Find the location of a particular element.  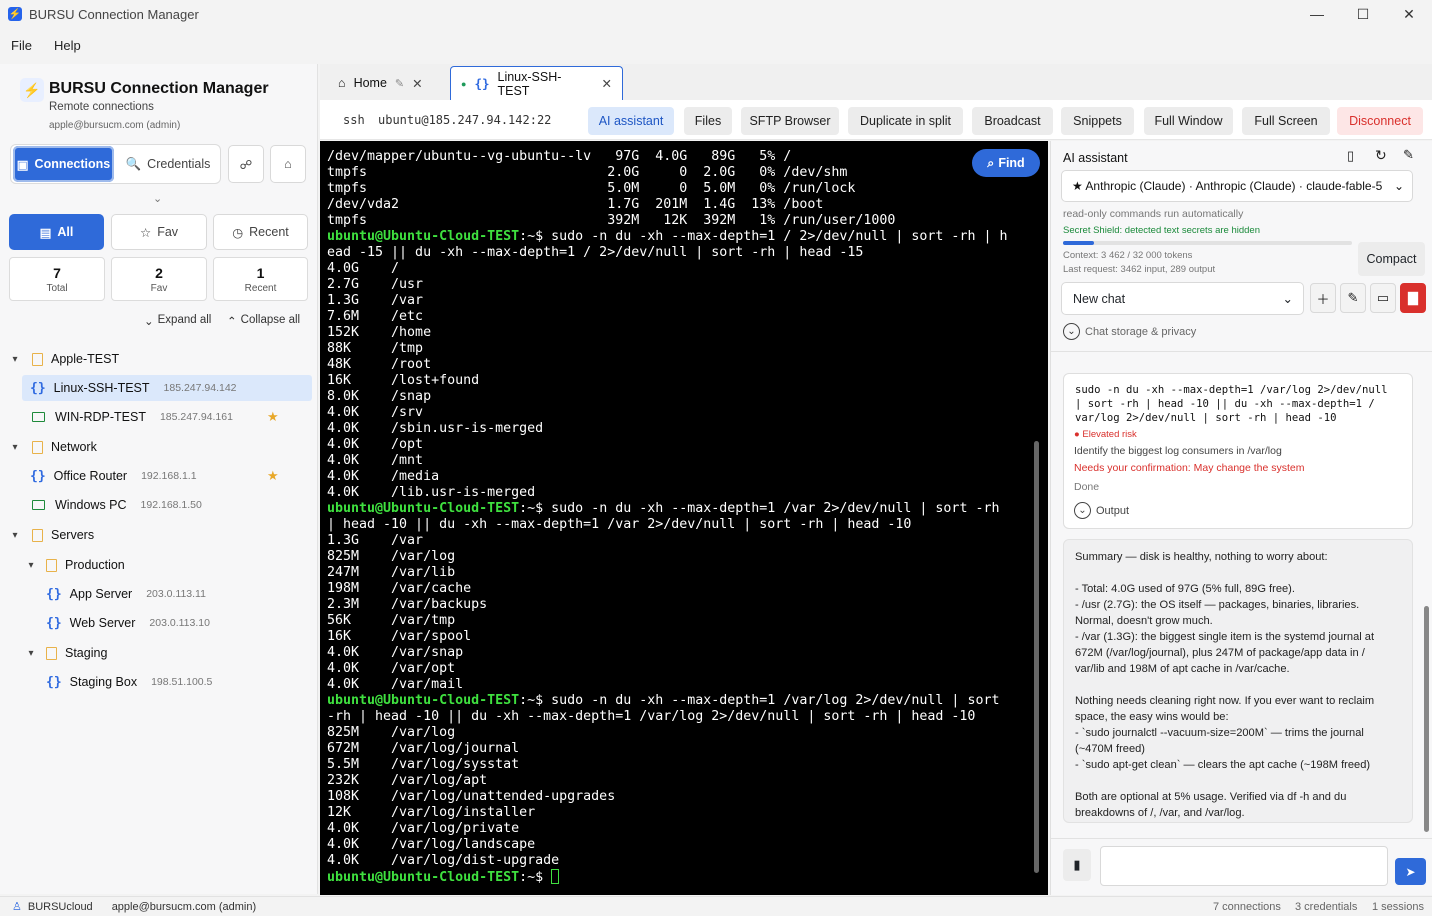

attach-icon: ▮ is located at coordinates (1077, 865).